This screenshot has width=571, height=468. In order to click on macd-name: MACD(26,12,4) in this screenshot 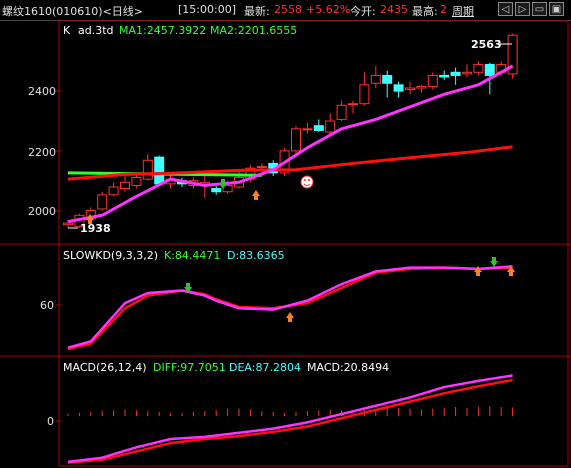, I will do `click(105, 367)`.